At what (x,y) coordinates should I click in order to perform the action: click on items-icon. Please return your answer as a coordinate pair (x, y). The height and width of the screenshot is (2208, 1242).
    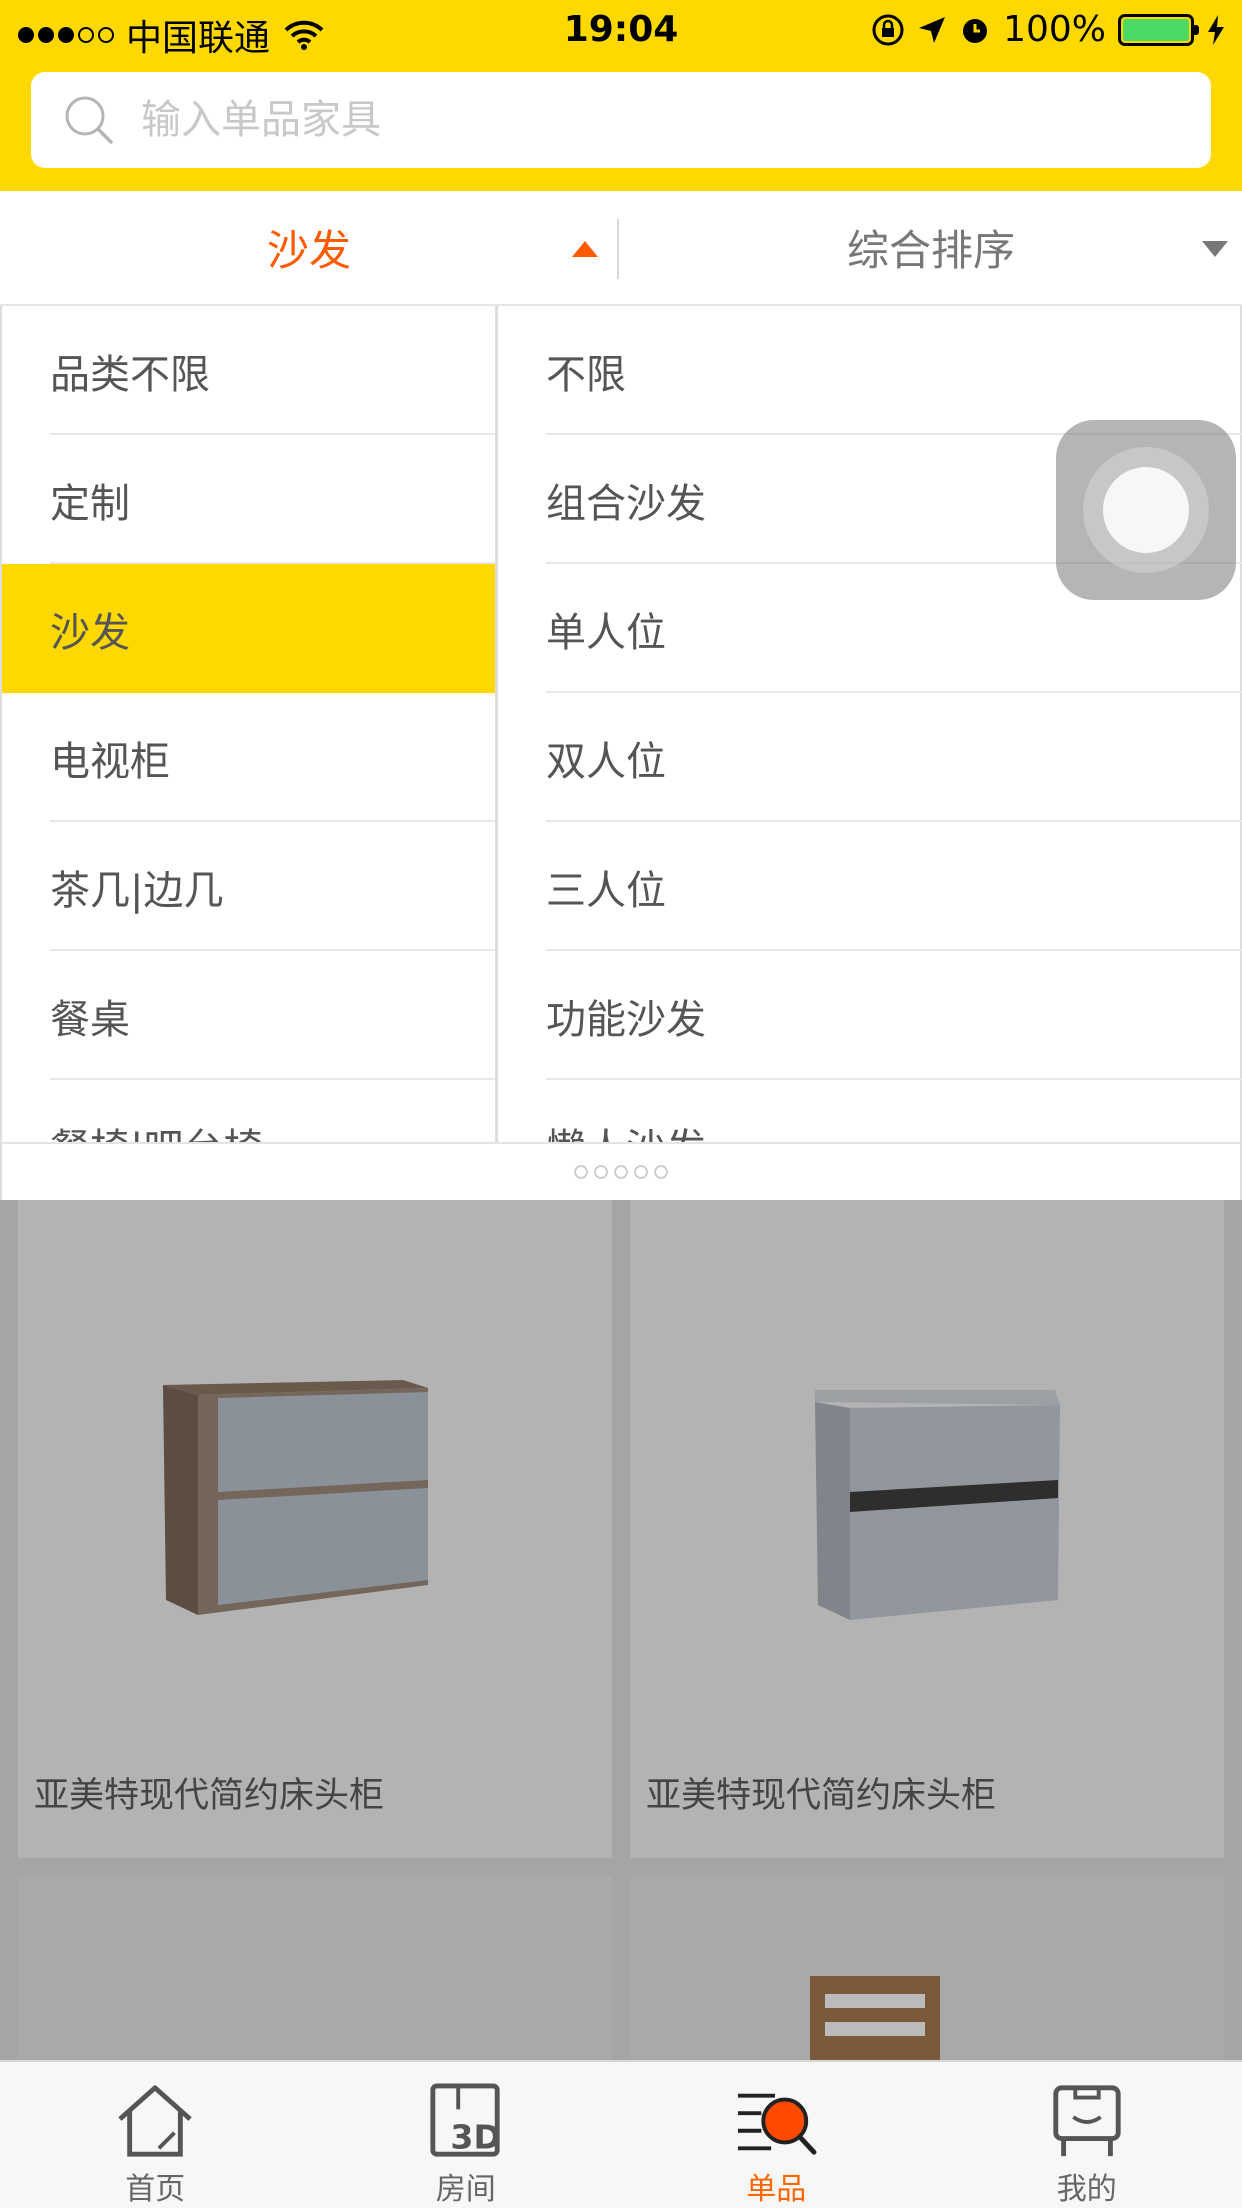
    Looking at the image, I should click on (777, 2124).